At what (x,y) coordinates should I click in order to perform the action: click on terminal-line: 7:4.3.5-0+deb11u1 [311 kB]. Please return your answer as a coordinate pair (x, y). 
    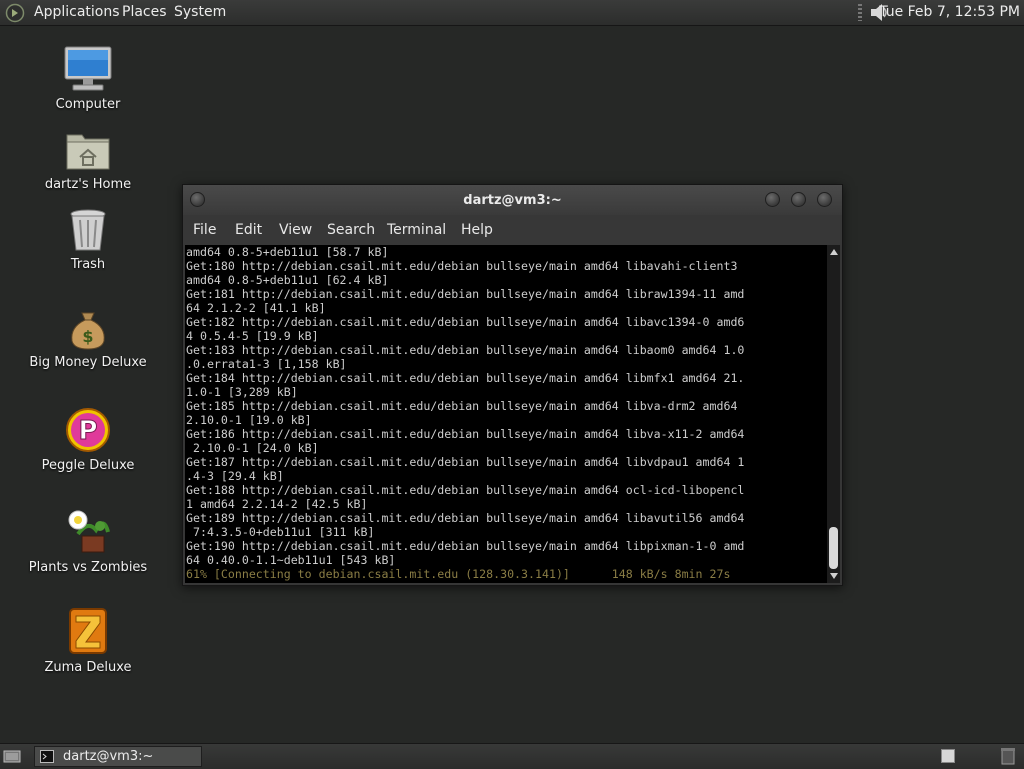
    Looking at the image, I should click on (283, 532).